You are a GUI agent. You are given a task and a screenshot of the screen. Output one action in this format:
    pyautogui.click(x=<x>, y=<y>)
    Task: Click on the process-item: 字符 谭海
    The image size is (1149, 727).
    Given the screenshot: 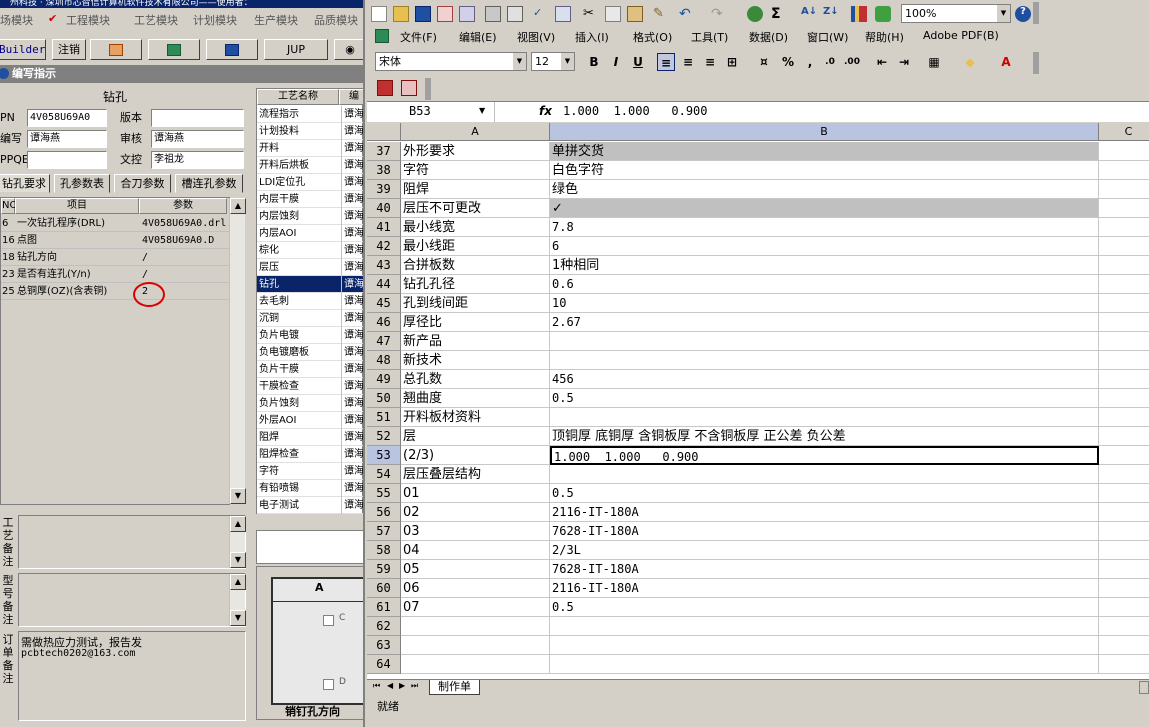 What is the action you would take?
    pyautogui.click(x=310, y=471)
    